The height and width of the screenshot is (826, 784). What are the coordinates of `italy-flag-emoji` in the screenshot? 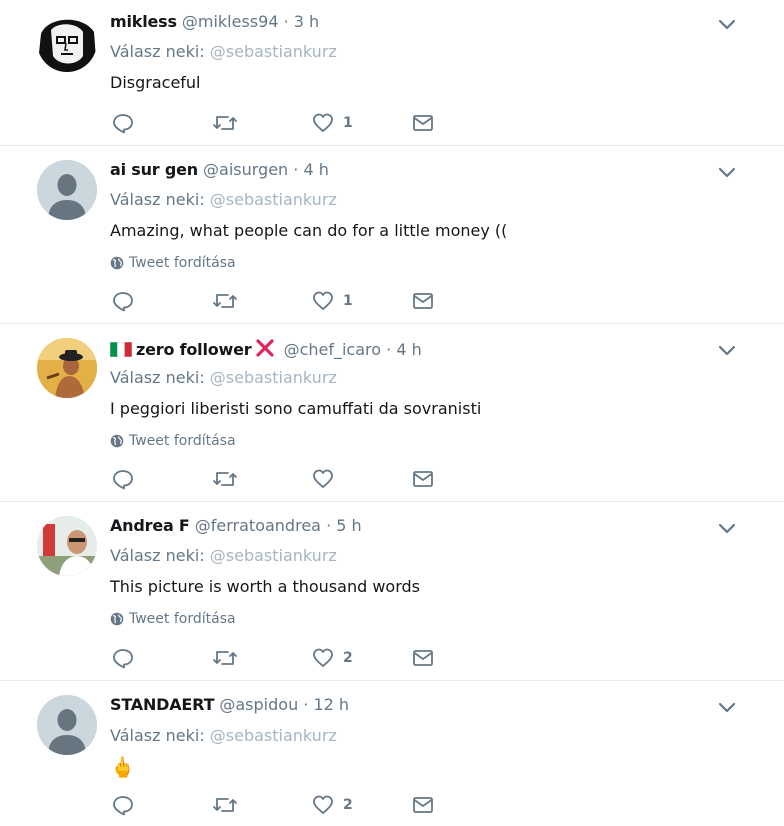 It's located at (121, 349).